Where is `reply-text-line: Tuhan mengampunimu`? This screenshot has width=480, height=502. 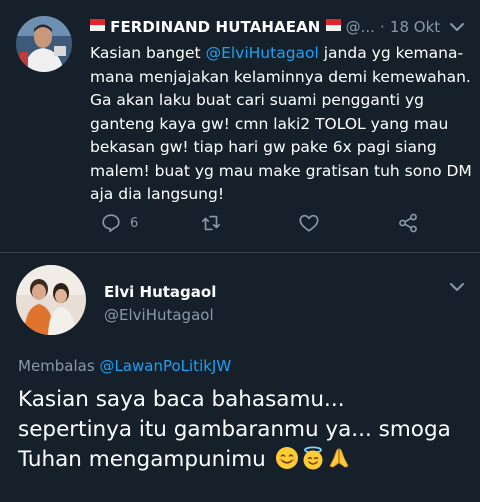
reply-text-line: Tuhan mengampunimu is located at coordinates (142, 459).